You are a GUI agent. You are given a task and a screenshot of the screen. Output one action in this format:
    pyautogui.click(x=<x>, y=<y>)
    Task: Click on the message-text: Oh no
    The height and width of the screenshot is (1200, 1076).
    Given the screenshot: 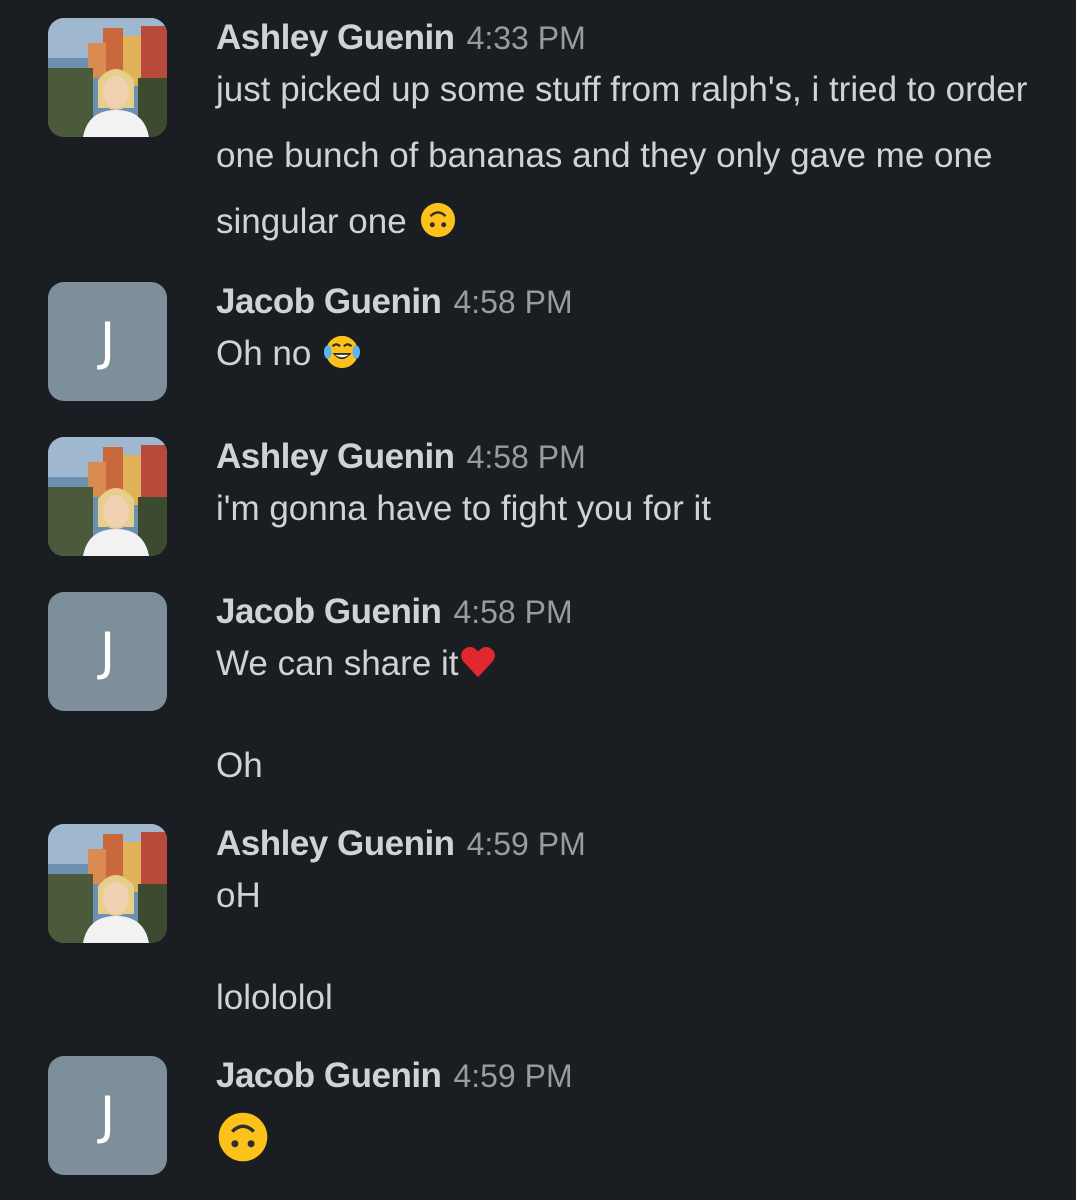 What is the action you would take?
    pyautogui.click(x=626, y=354)
    